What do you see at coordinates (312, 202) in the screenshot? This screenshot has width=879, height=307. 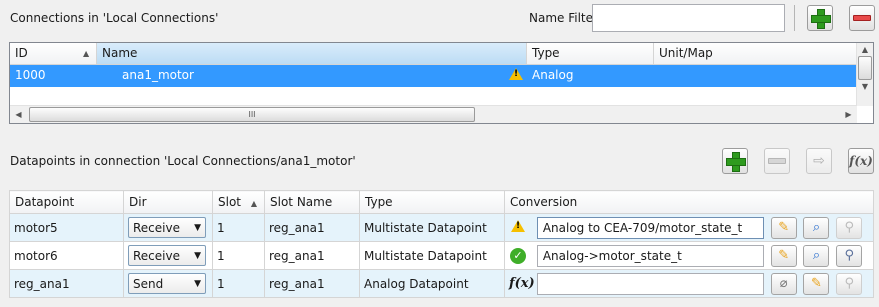 I see `column-header-slot-name: Slot Name` at bounding box center [312, 202].